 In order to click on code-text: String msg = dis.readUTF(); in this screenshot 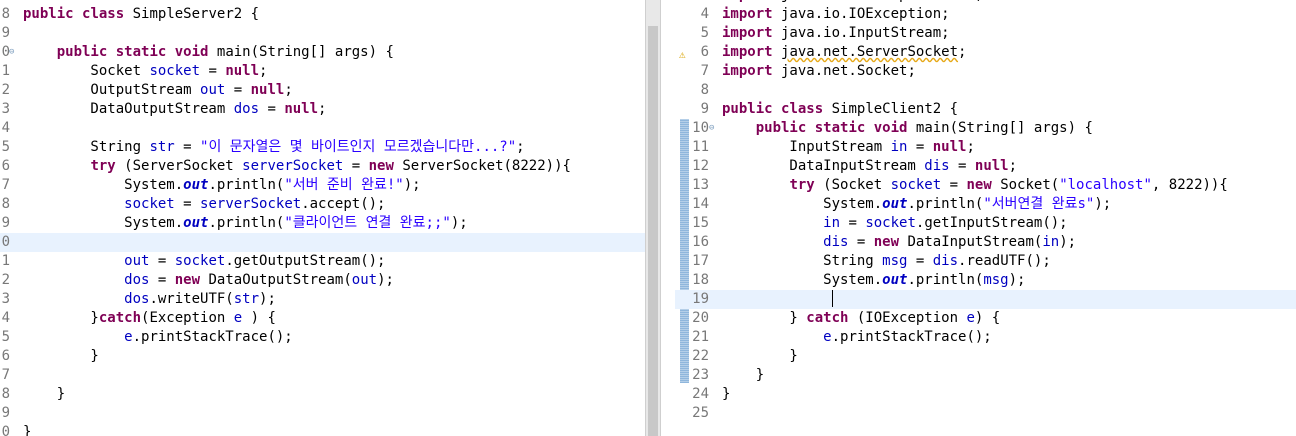, I will do `click(886, 261)`.